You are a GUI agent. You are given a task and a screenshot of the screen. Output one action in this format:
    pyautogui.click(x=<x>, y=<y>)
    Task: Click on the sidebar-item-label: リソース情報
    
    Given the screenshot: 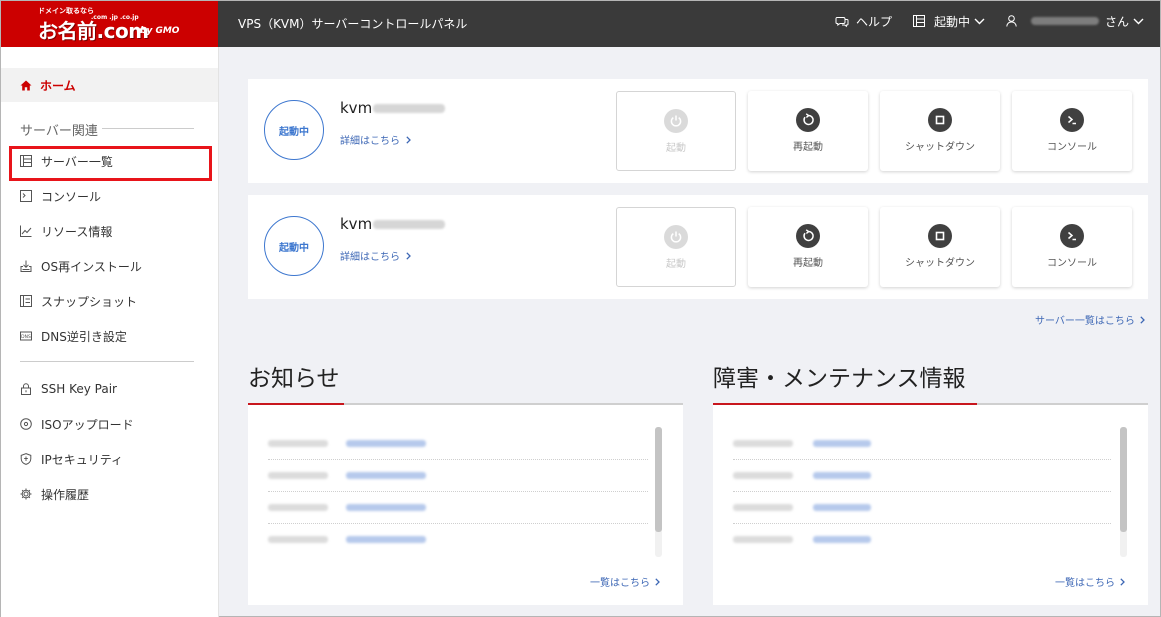 What is the action you would take?
    pyautogui.click(x=77, y=231)
    